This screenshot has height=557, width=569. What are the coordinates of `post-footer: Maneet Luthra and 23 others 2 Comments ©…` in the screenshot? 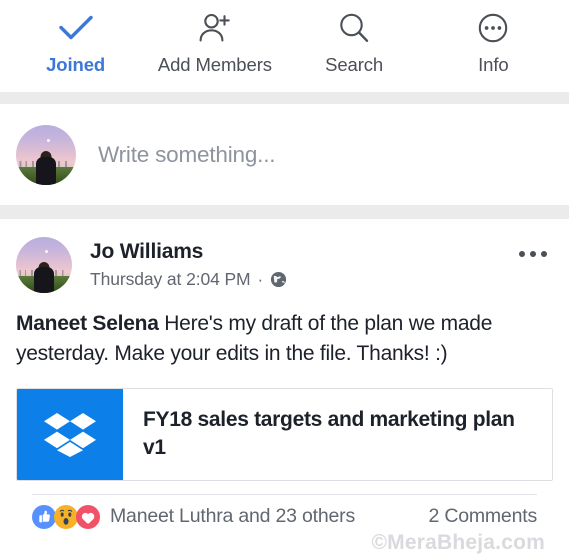 It's located at (284, 524).